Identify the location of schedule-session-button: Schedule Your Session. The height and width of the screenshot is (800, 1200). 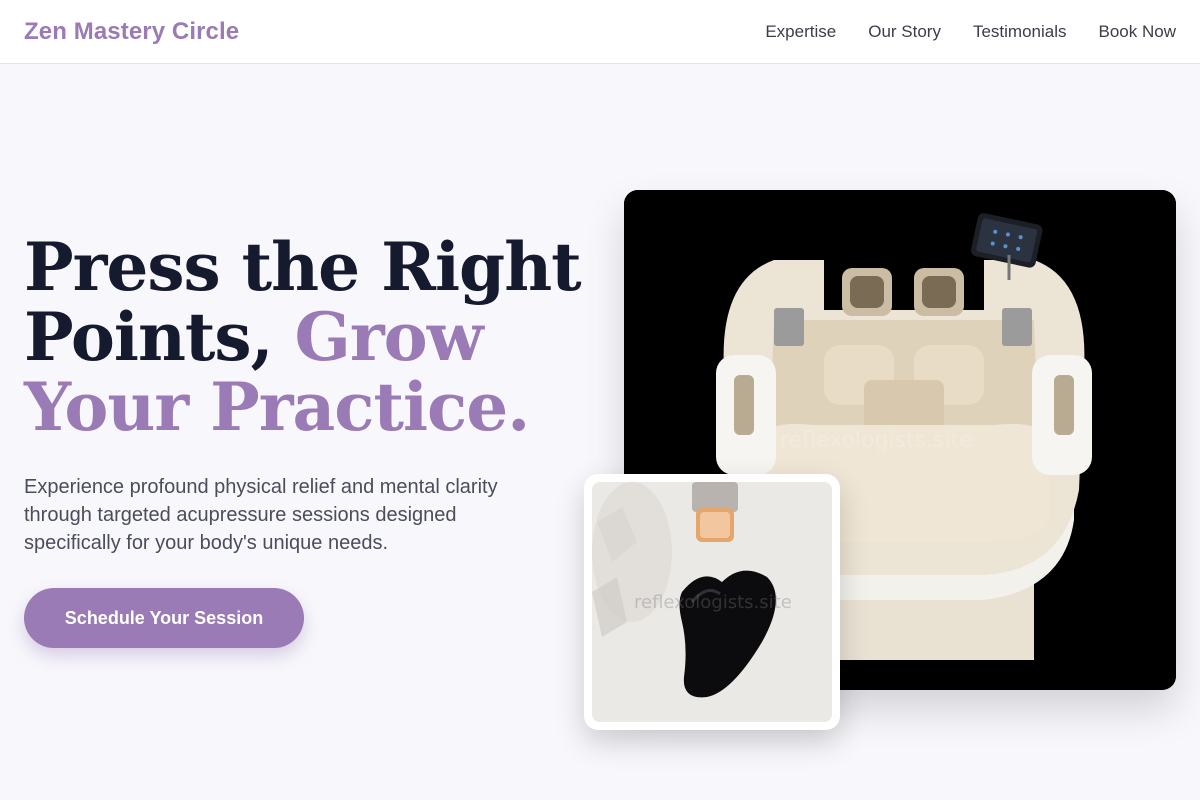
(164, 618).